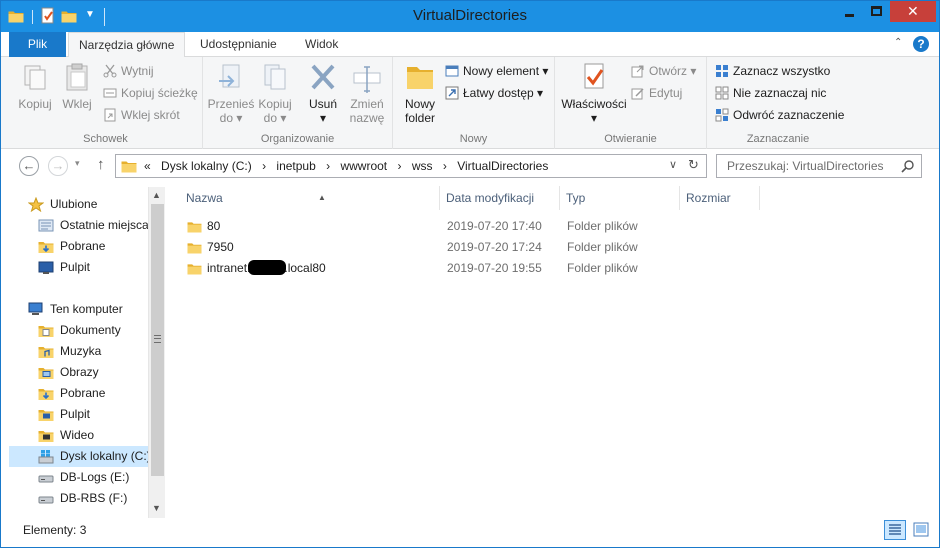 The width and height of the screenshot is (940, 548). I want to click on tree-item-downloads: Pobrane, so click(74, 393).